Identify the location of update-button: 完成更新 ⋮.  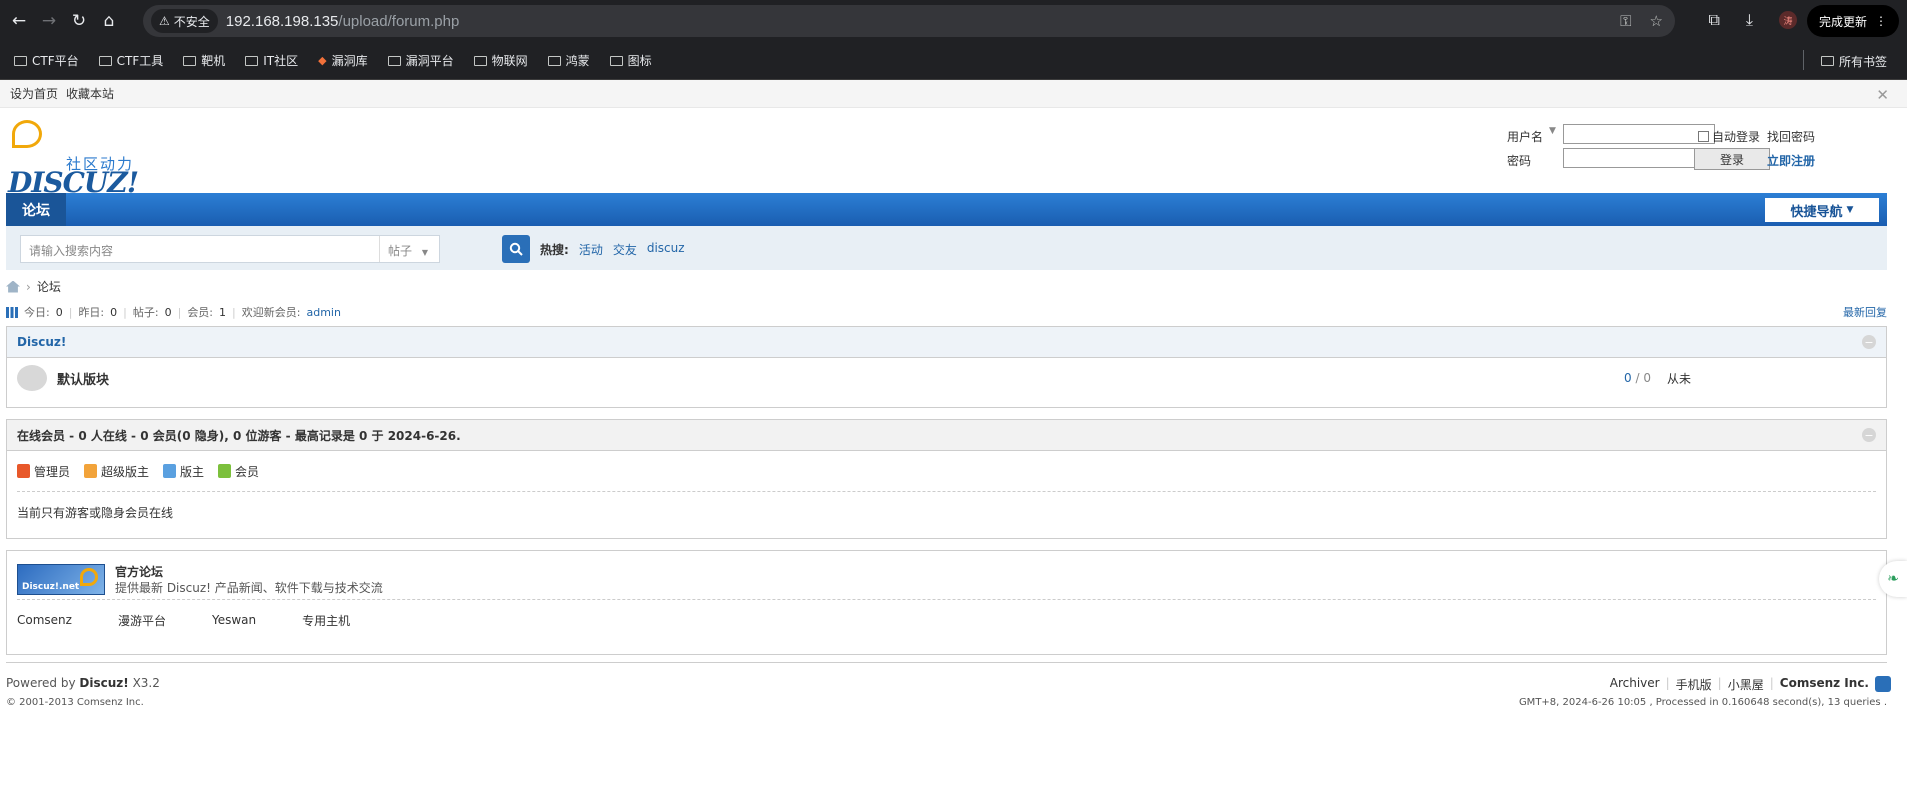
(1852, 21).